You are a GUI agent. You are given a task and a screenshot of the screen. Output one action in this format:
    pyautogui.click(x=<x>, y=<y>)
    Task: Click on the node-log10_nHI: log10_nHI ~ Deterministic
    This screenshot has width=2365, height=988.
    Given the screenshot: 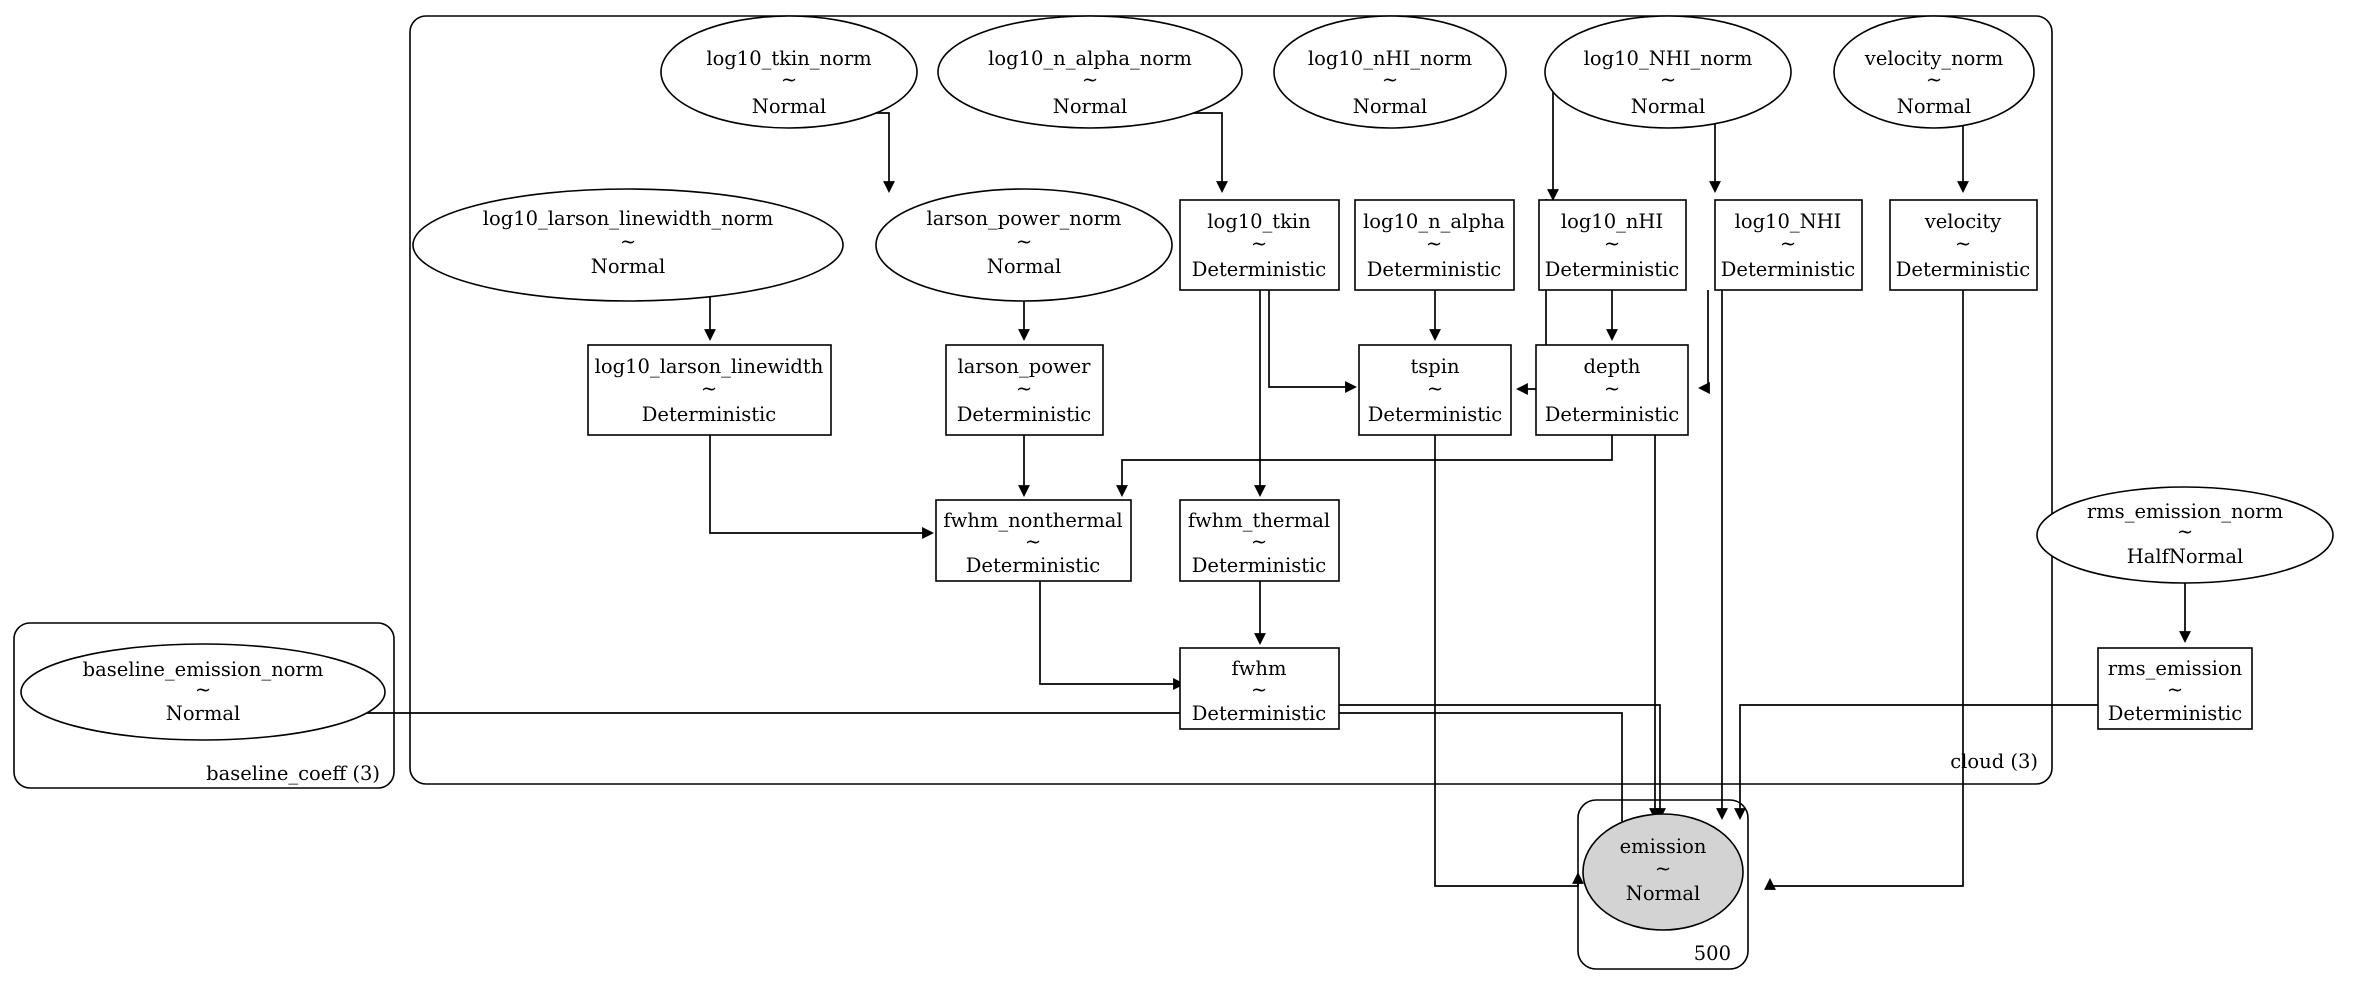 What is the action you would take?
    pyautogui.click(x=1612, y=245)
    